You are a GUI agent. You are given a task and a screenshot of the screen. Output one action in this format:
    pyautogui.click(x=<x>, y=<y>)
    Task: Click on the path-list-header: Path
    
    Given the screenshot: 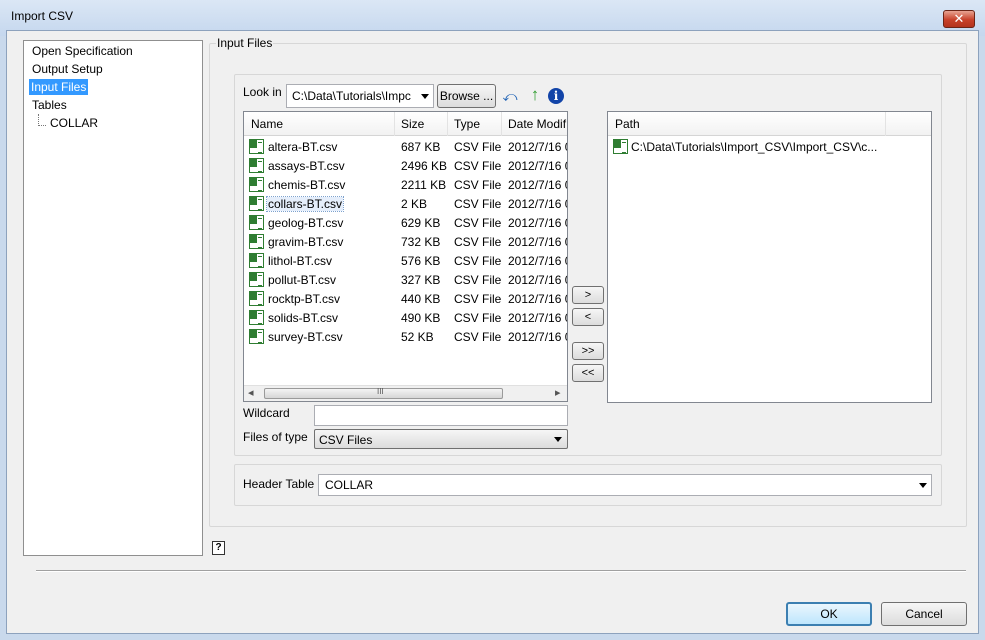 What is the action you would take?
    pyautogui.click(x=769, y=124)
    